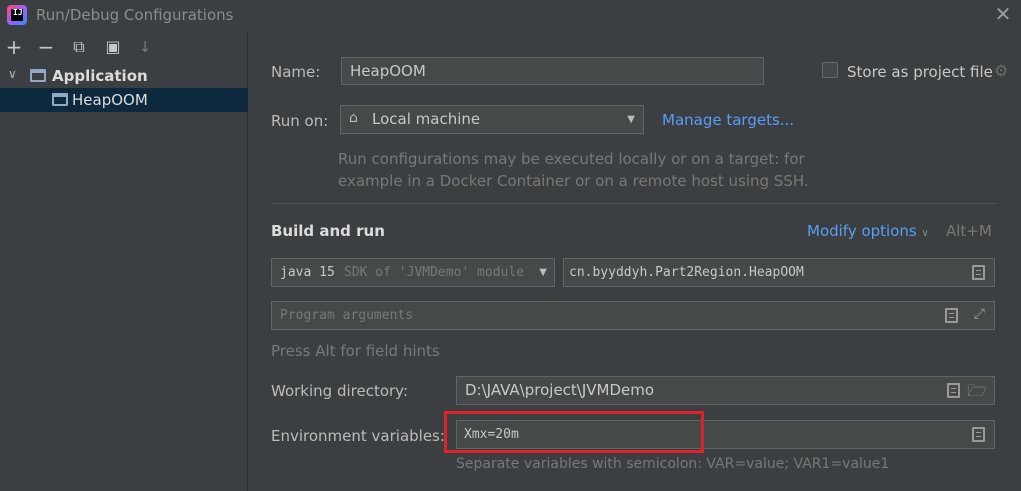  What do you see at coordinates (510, 16) in the screenshot?
I see `title-bar: IJ Run/Debug Configurations ✕` at bounding box center [510, 16].